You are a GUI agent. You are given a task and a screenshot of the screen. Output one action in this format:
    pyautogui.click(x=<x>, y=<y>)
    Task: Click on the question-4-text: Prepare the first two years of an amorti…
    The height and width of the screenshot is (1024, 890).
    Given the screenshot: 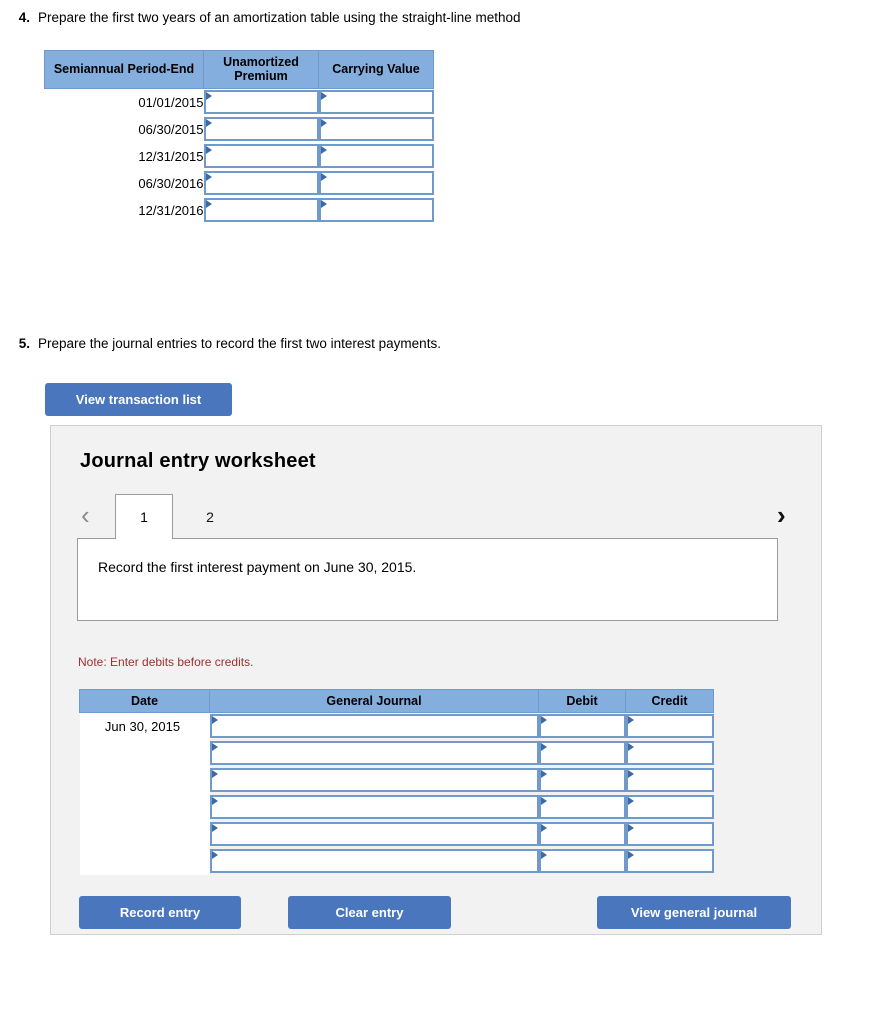 What is the action you would take?
    pyautogui.click(x=279, y=17)
    